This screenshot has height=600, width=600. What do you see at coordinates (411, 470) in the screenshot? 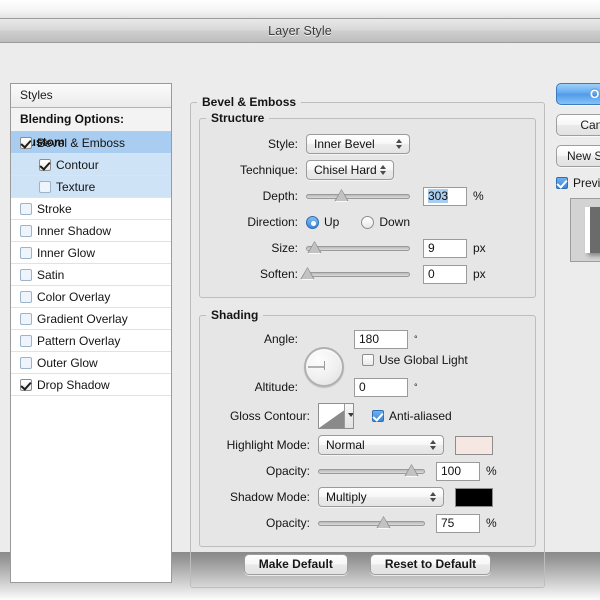
I see `highlight-opacity-thumb` at bounding box center [411, 470].